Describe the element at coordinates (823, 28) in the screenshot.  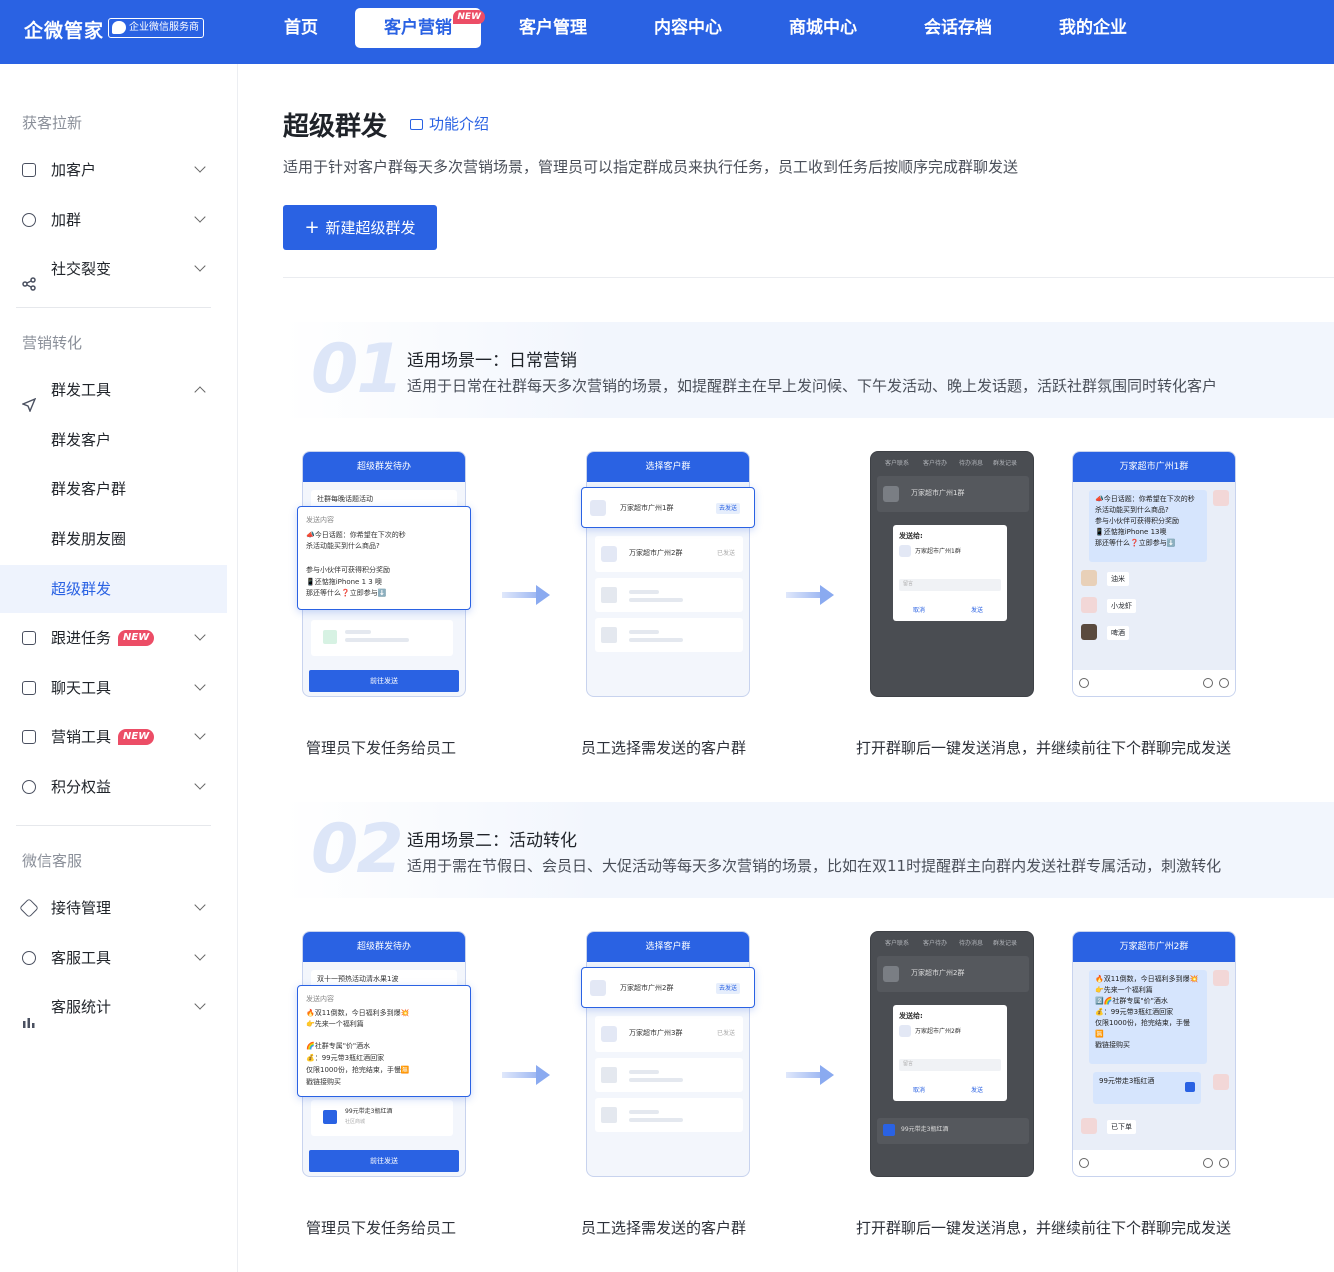
I see `nav-mall-center: 商城中心` at that location.